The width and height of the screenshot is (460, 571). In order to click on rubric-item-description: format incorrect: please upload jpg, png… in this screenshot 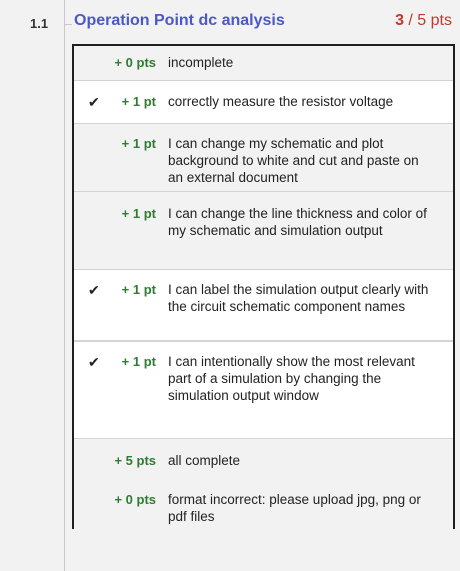, I will do `click(294, 508)`.